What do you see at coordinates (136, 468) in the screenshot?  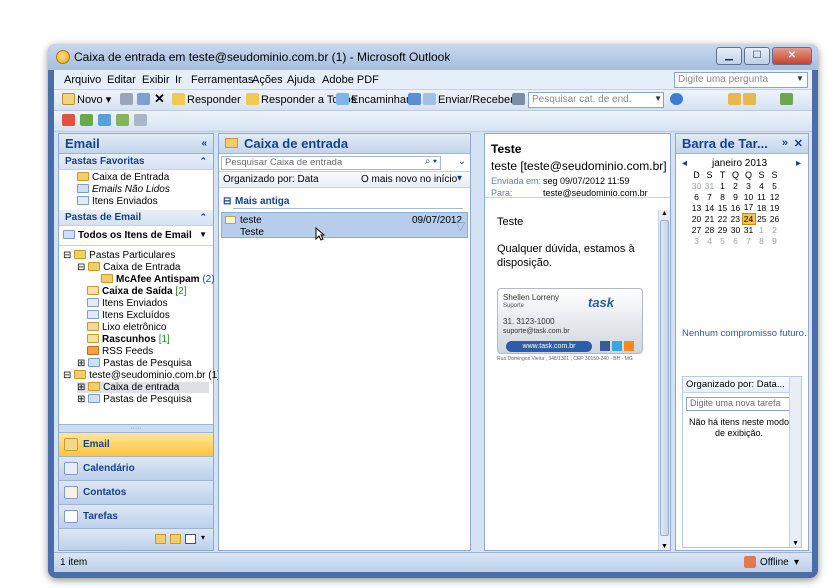 I see `nav-button-calendar: Calendário` at bounding box center [136, 468].